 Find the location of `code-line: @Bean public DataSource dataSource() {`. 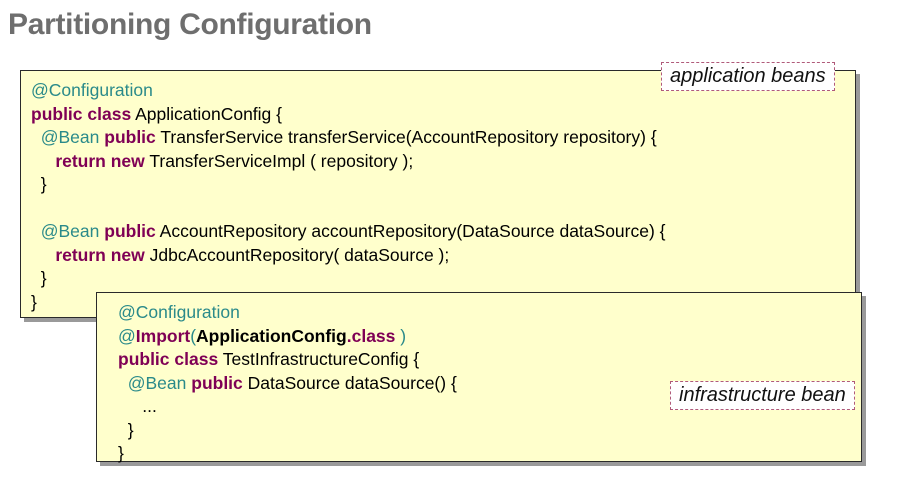

code-line: @Bean public DataSource dataSource() { is located at coordinates (287, 384).